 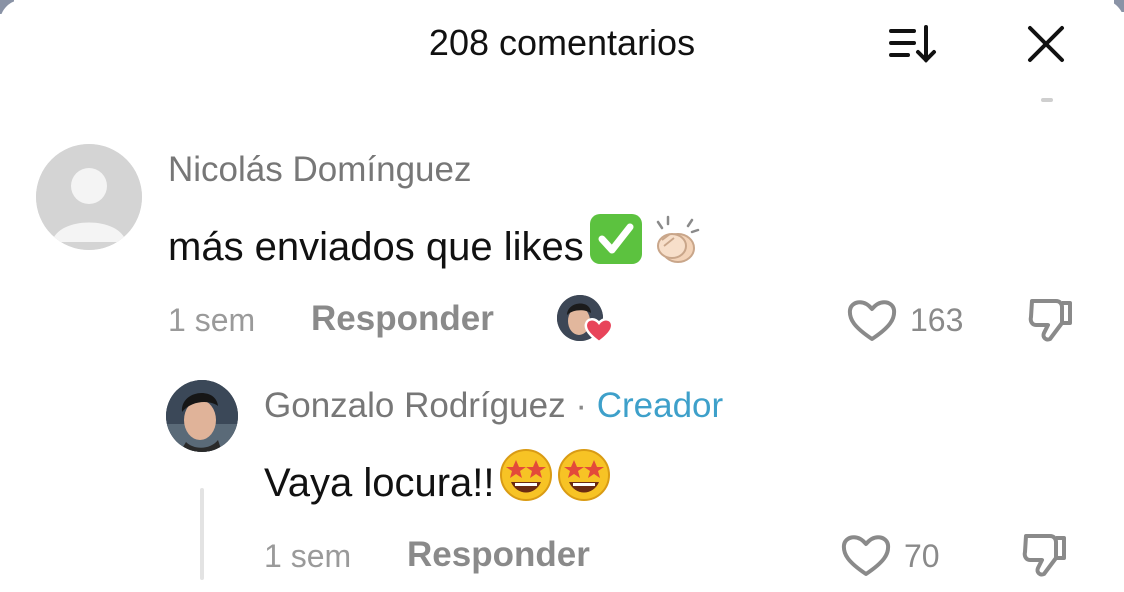 I want to click on default-avatar-icon, so click(x=89, y=197).